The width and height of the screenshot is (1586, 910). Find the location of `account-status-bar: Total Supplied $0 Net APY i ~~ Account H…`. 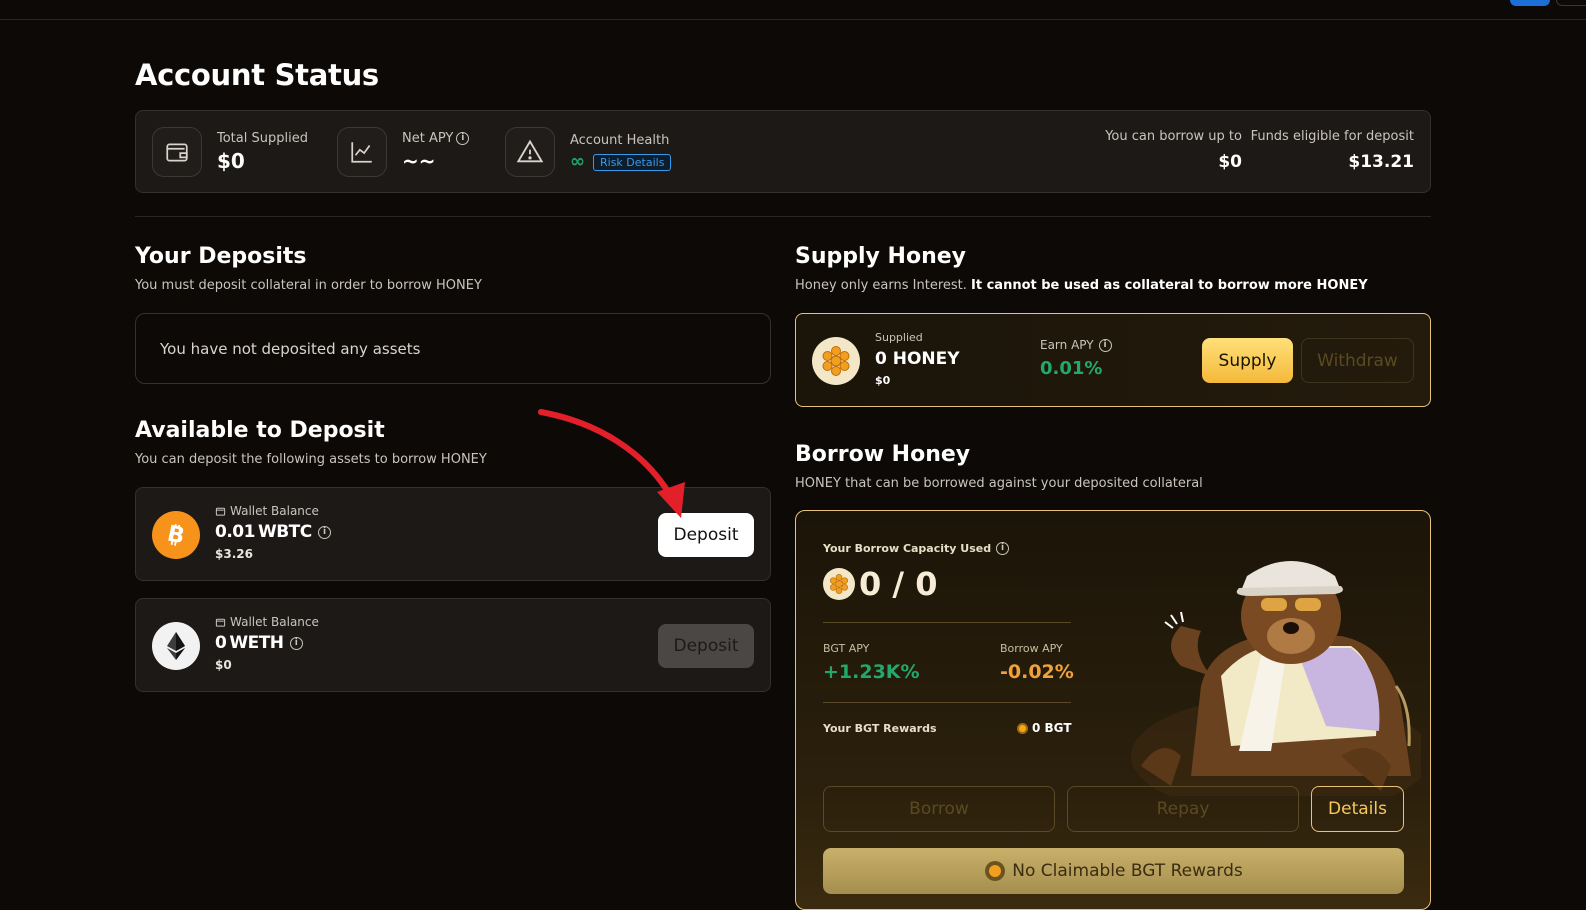

account-status-bar: Total Supplied $0 Net APY i ~~ Account H… is located at coordinates (783, 151).